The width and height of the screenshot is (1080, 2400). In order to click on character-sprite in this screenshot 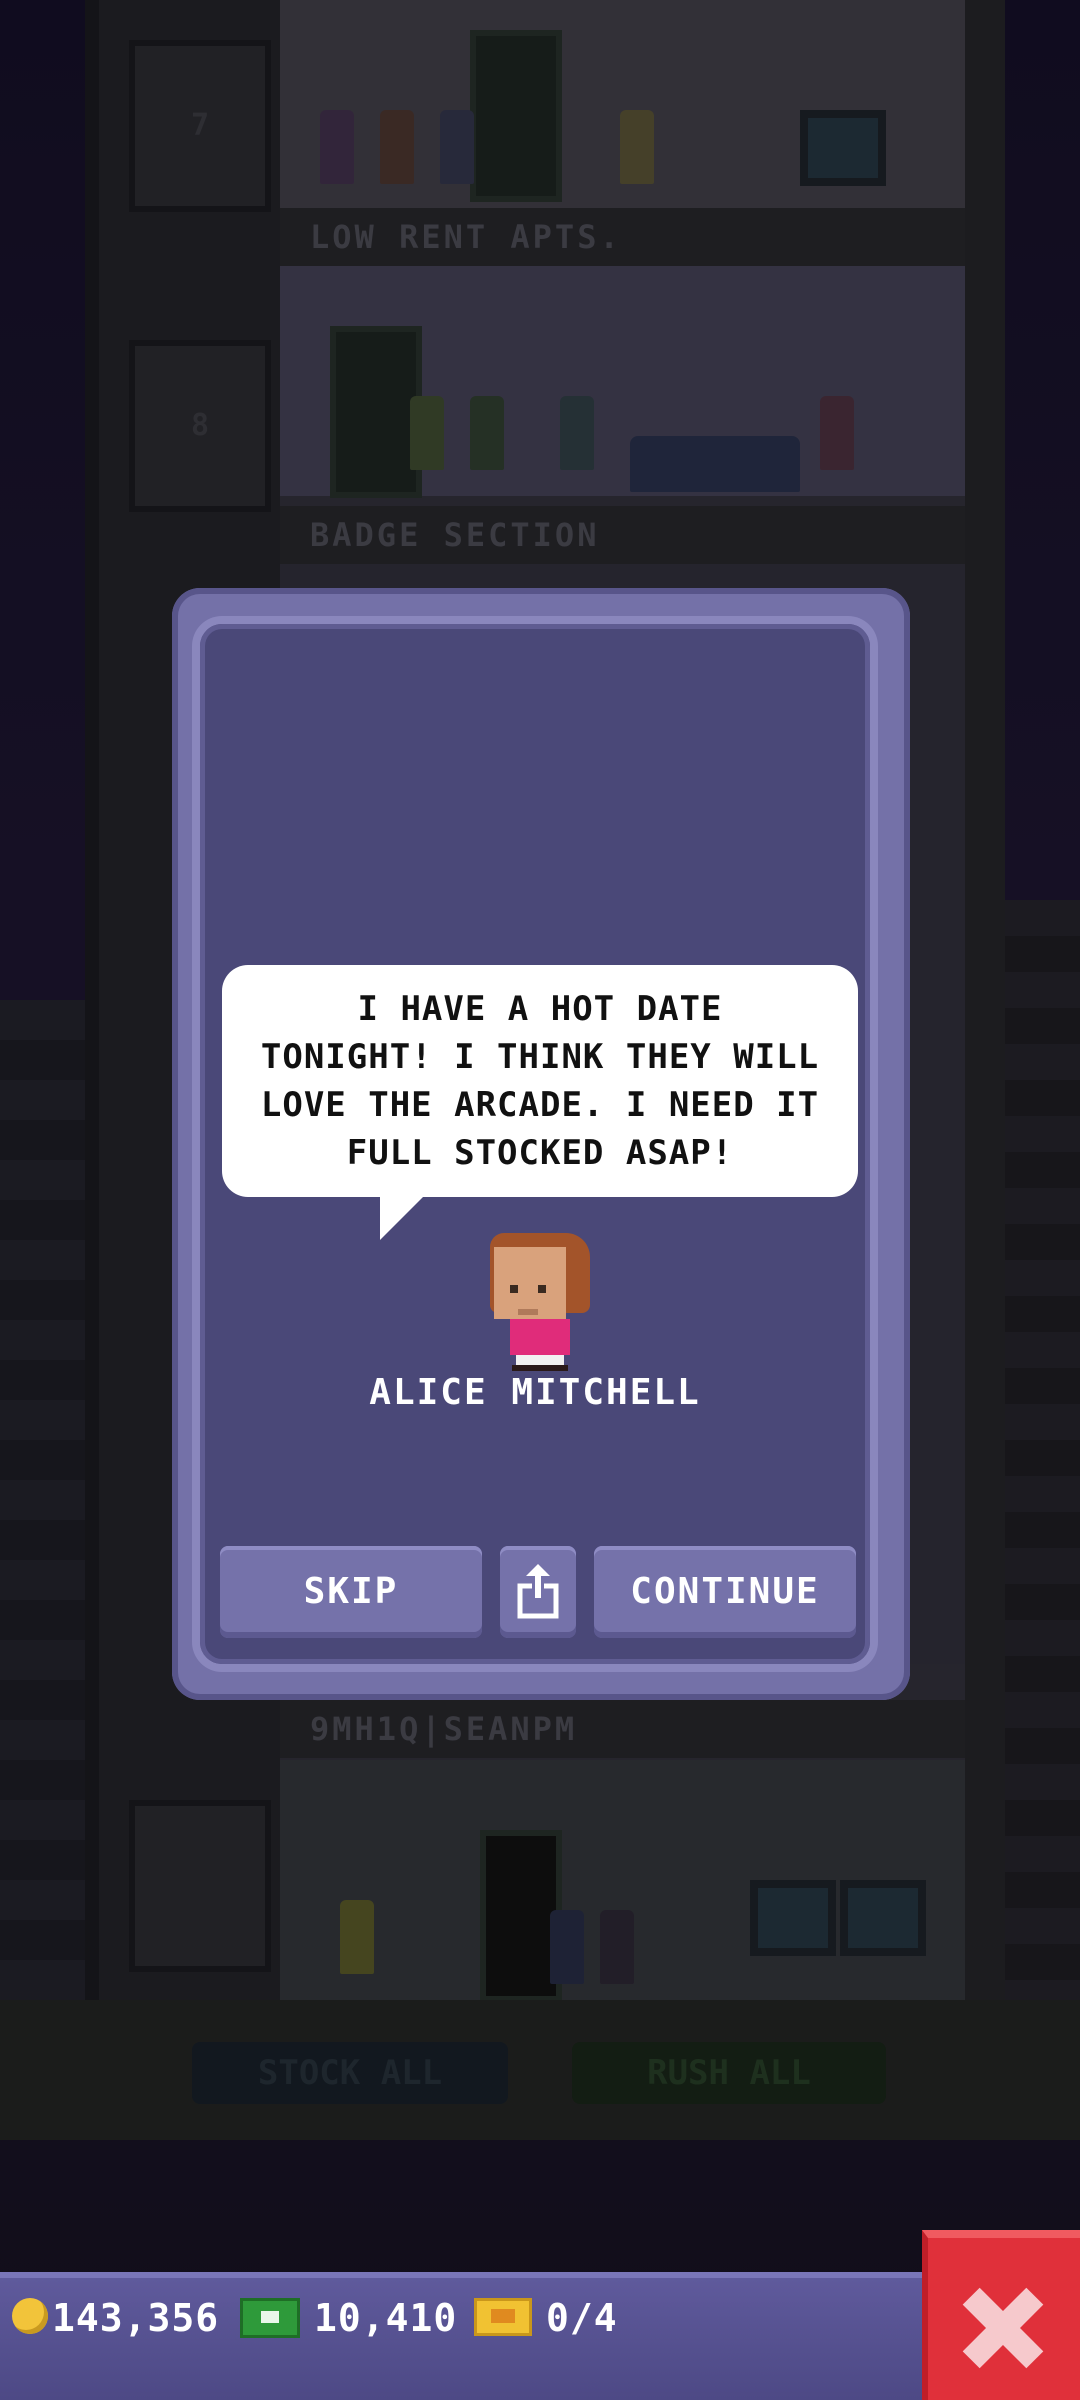, I will do `click(540, 1302)`.